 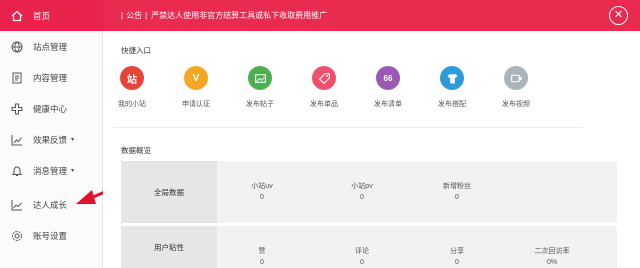 I want to click on quick-entry-video: 发布视频, so click(x=516, y=87).